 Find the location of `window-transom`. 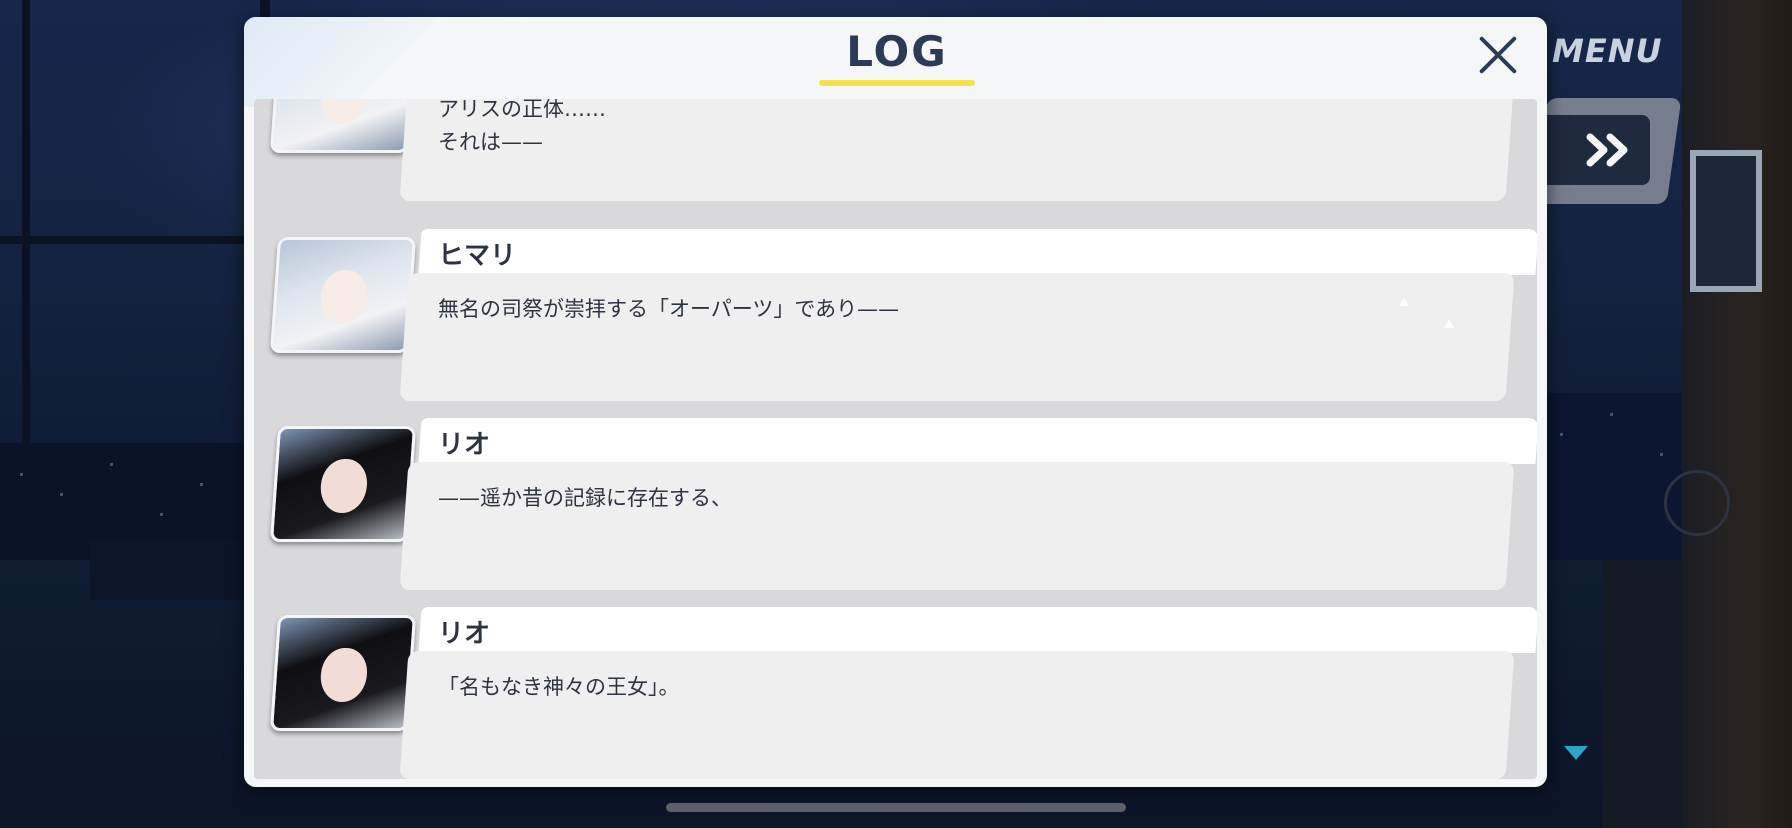

window-transom is located at coordinates (125, 240).